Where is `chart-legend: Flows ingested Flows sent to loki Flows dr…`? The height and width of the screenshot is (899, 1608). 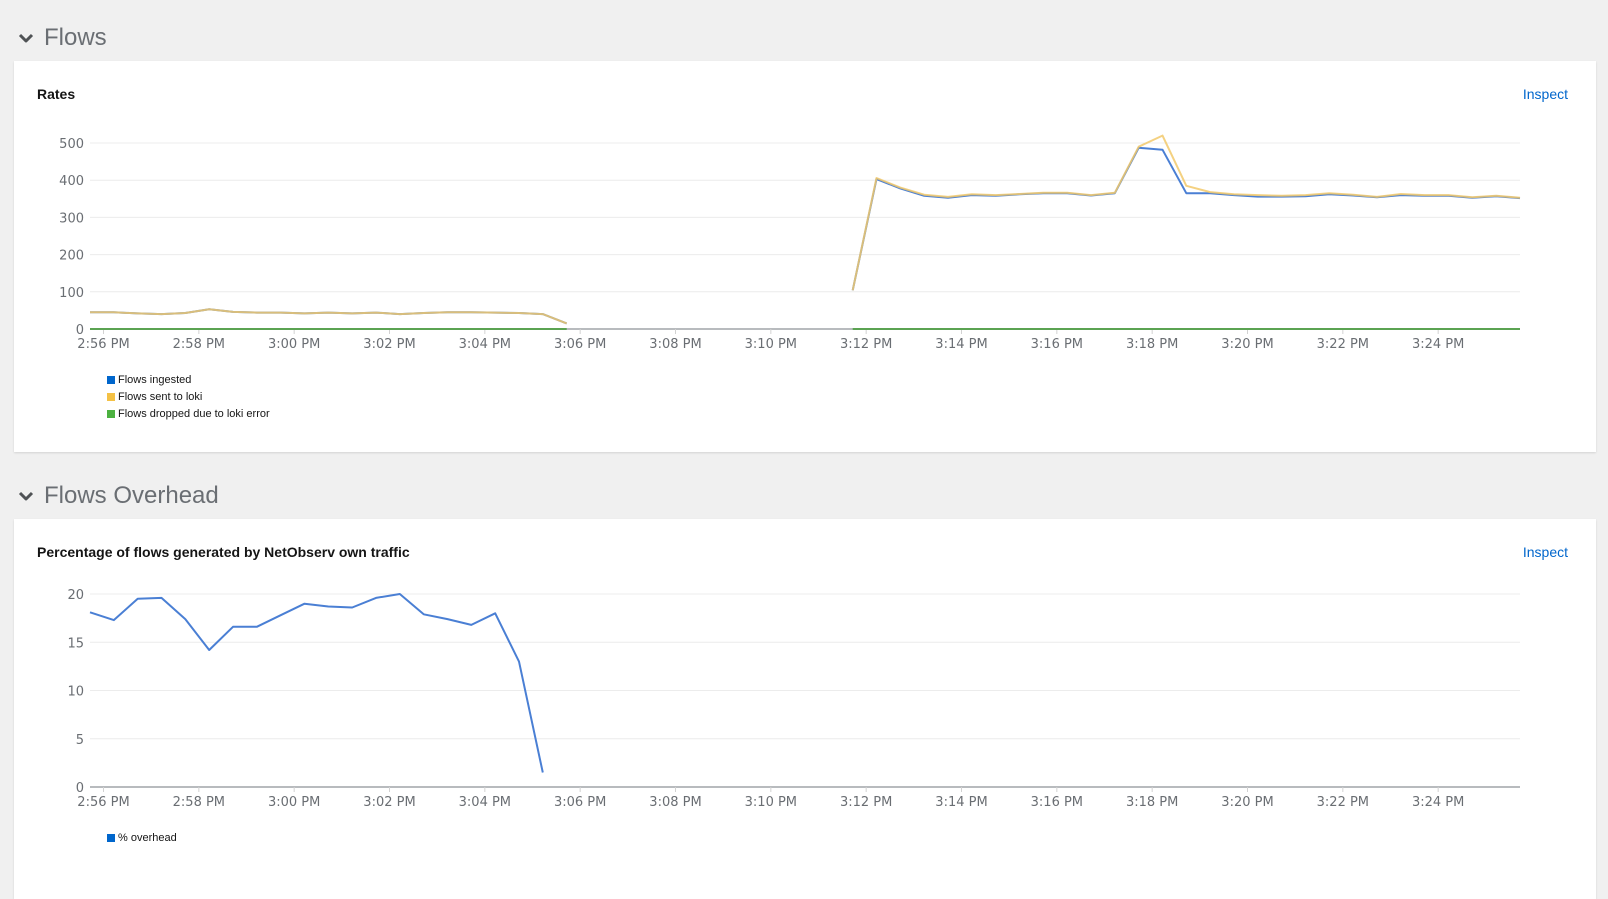
chart-legend: Flows ingested Flows sent to loki Flows dr… is located at coordinates (188, 396).